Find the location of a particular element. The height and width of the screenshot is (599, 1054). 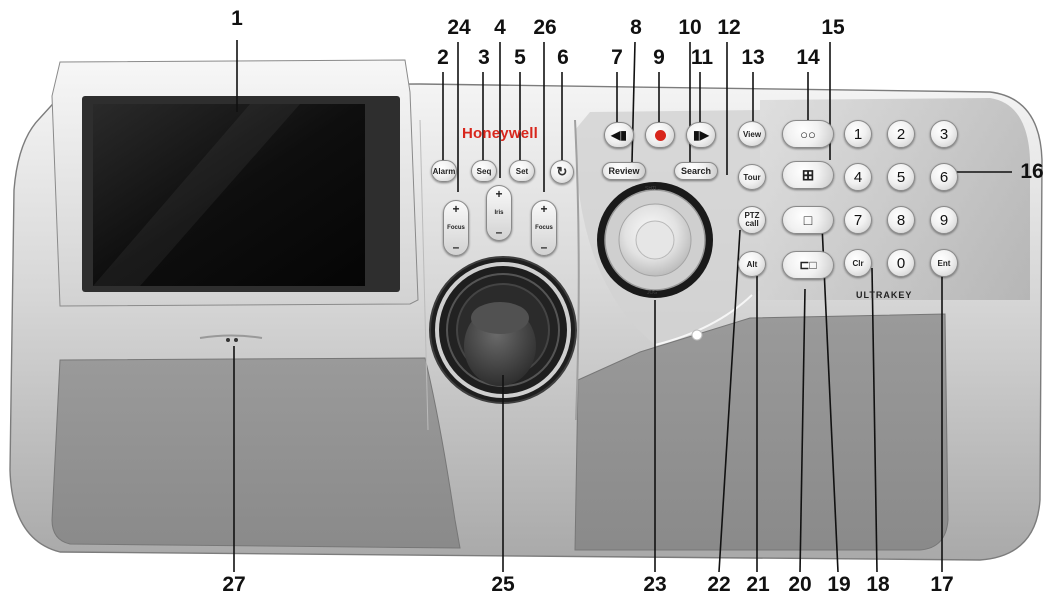

numpad-key-9: 9 is located at coordinates (944, 220).